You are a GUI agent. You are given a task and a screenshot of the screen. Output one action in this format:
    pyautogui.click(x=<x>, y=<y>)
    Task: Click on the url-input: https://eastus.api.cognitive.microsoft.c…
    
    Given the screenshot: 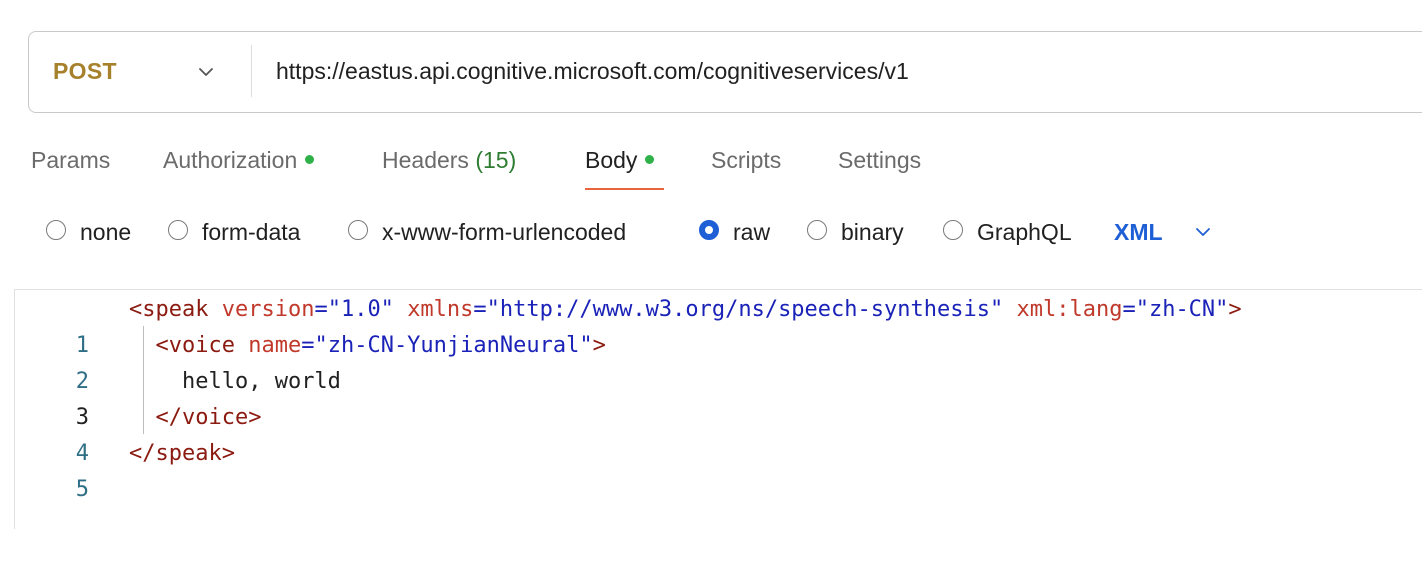 What is the action you would take?
    pyautogui.click(x=592, y=71)
    